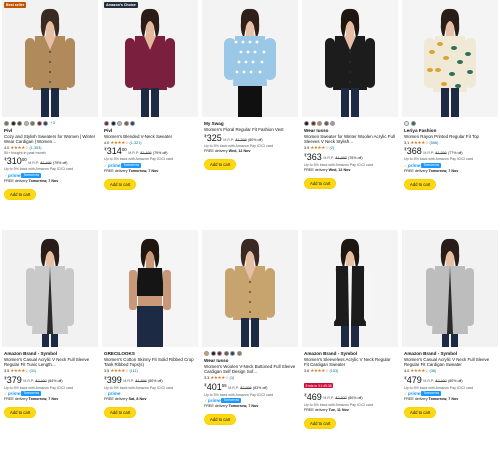 This screenshot has height=453, width=500. Describe the element at coordinates (339, 169) in the screenshot. I see `delivery-date: Wed, 12 Nov` at that location.